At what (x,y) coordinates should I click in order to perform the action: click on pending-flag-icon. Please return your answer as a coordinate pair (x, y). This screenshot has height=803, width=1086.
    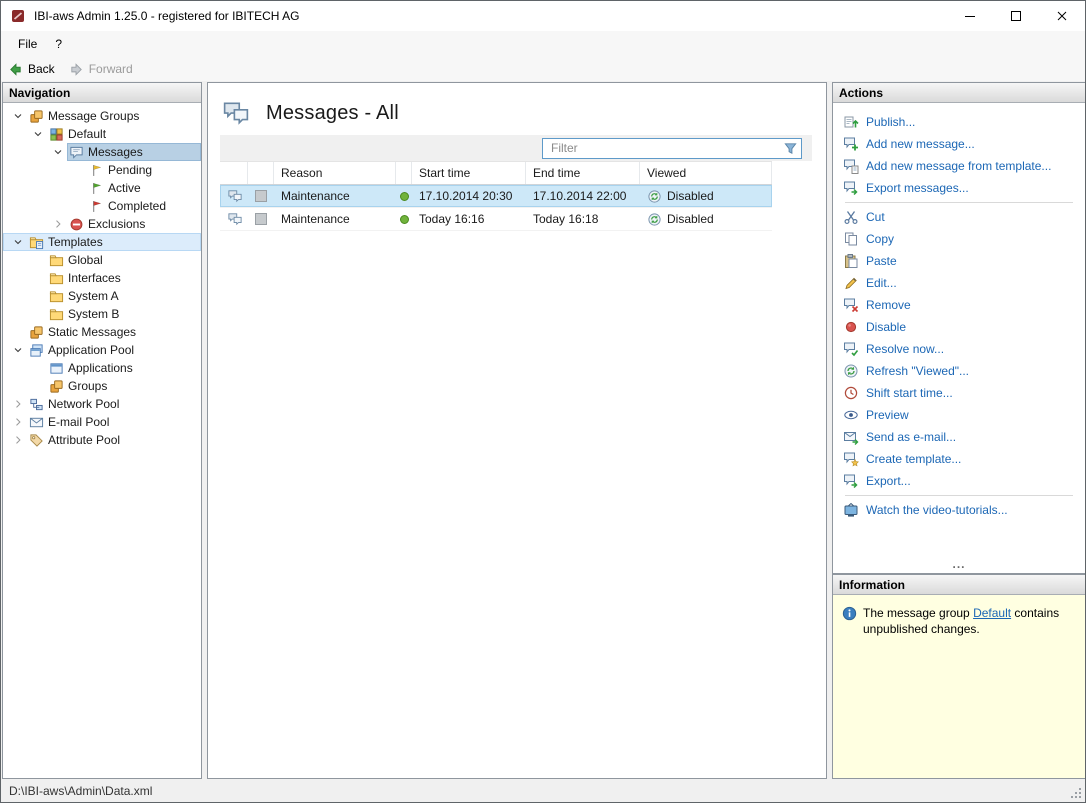
    Looking at the image, I should click on (96, 170).